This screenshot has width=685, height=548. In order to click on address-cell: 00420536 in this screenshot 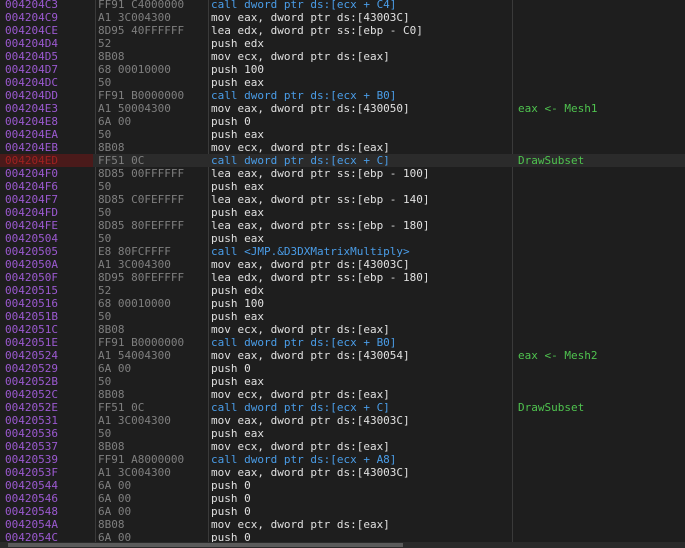, I will do `click(31, 433)`.